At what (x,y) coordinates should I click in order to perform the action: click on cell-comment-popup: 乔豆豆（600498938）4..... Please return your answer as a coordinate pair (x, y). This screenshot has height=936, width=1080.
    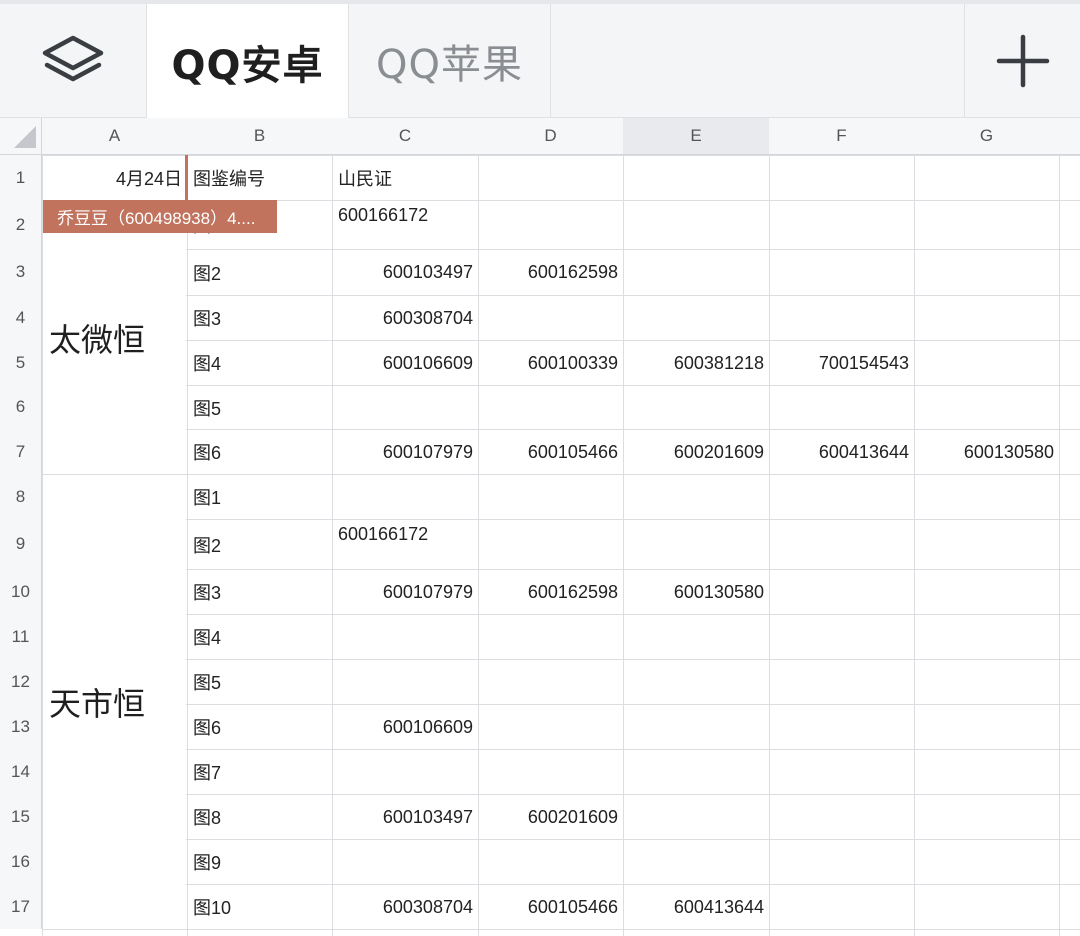
    Looking at the image, I should click on (160, 216).